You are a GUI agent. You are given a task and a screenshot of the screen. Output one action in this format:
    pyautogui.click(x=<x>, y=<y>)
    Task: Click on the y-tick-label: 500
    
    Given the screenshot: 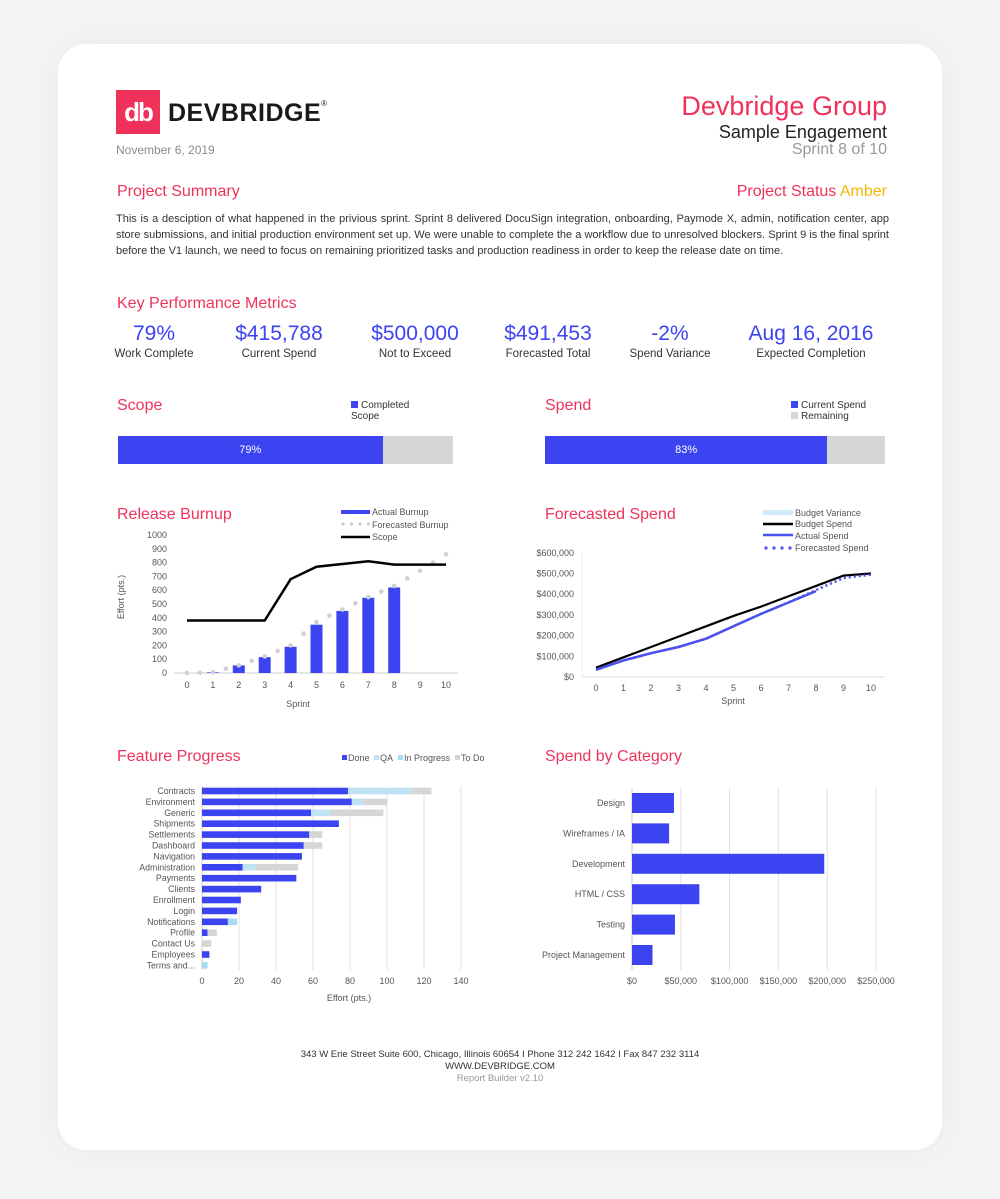 What is the action you would take?
    pyautogui.click(x=159, y=604)
    